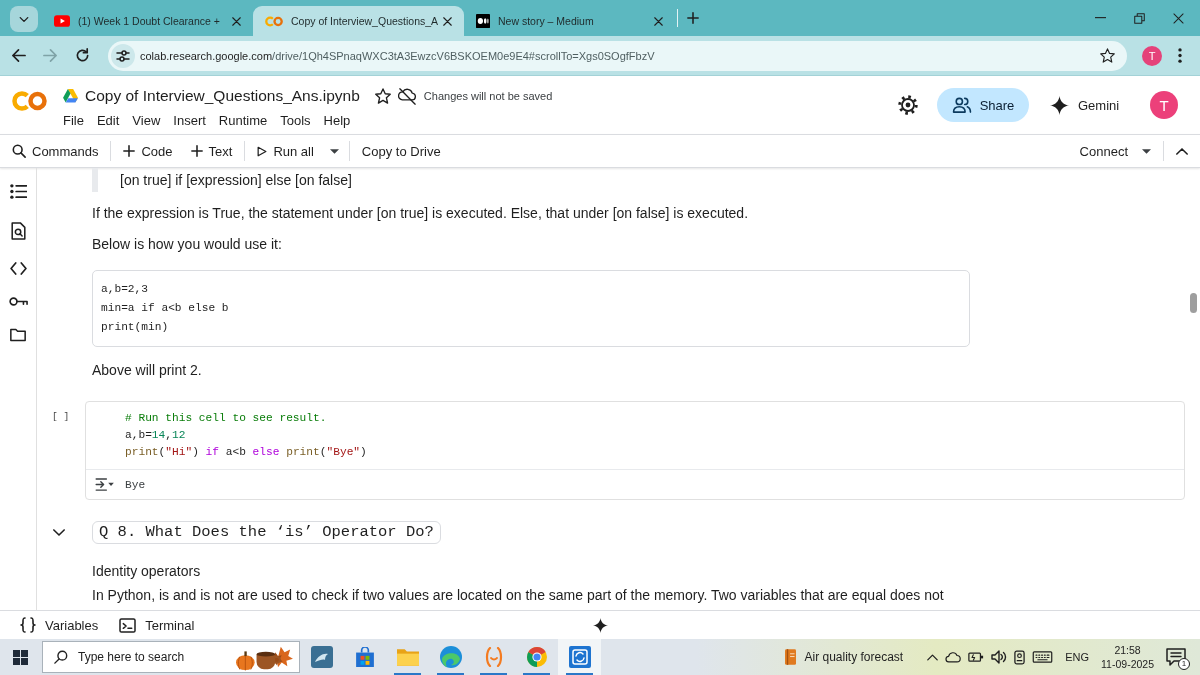 The height and width of the screenshot is (675, 1200). I want to click on taskbar-app-button, so click(579, 657).